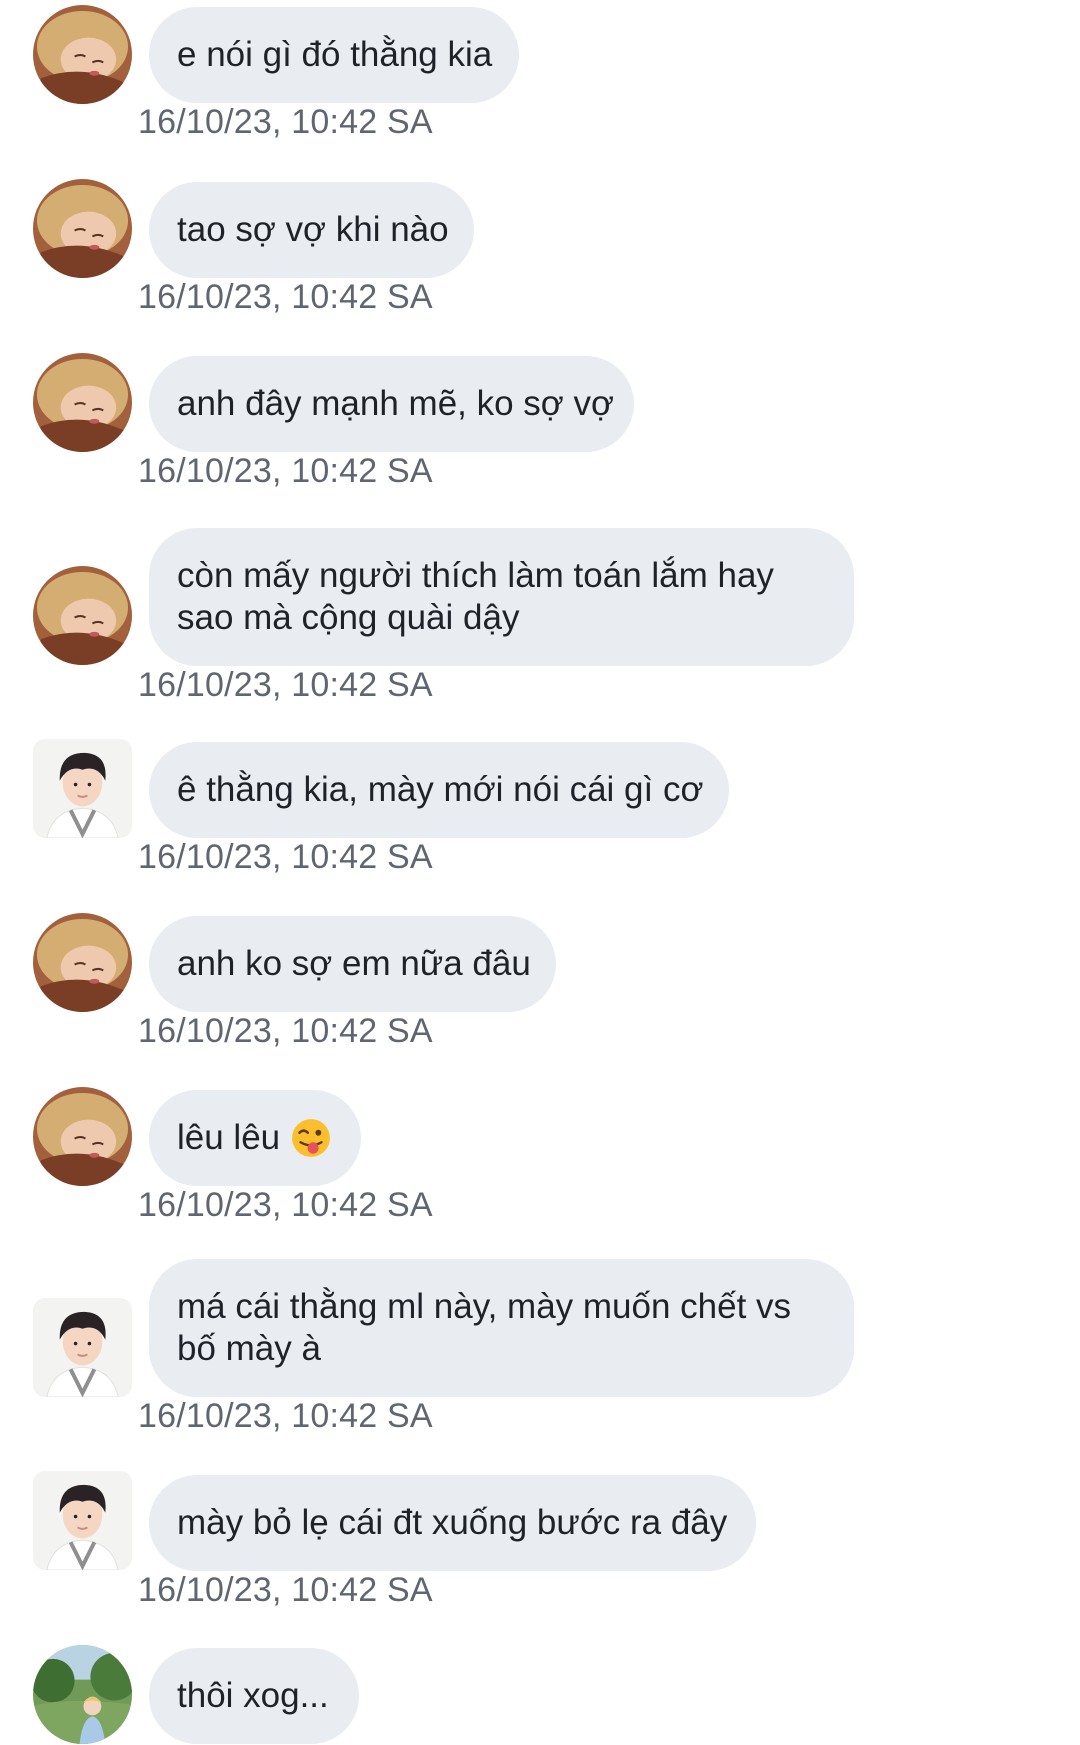 This screenshot has width=1080, height=1745. Describe the element at coordinates (311, 1138) in the screenshot. I see `winking-face-with-tongue-icon` at that location.